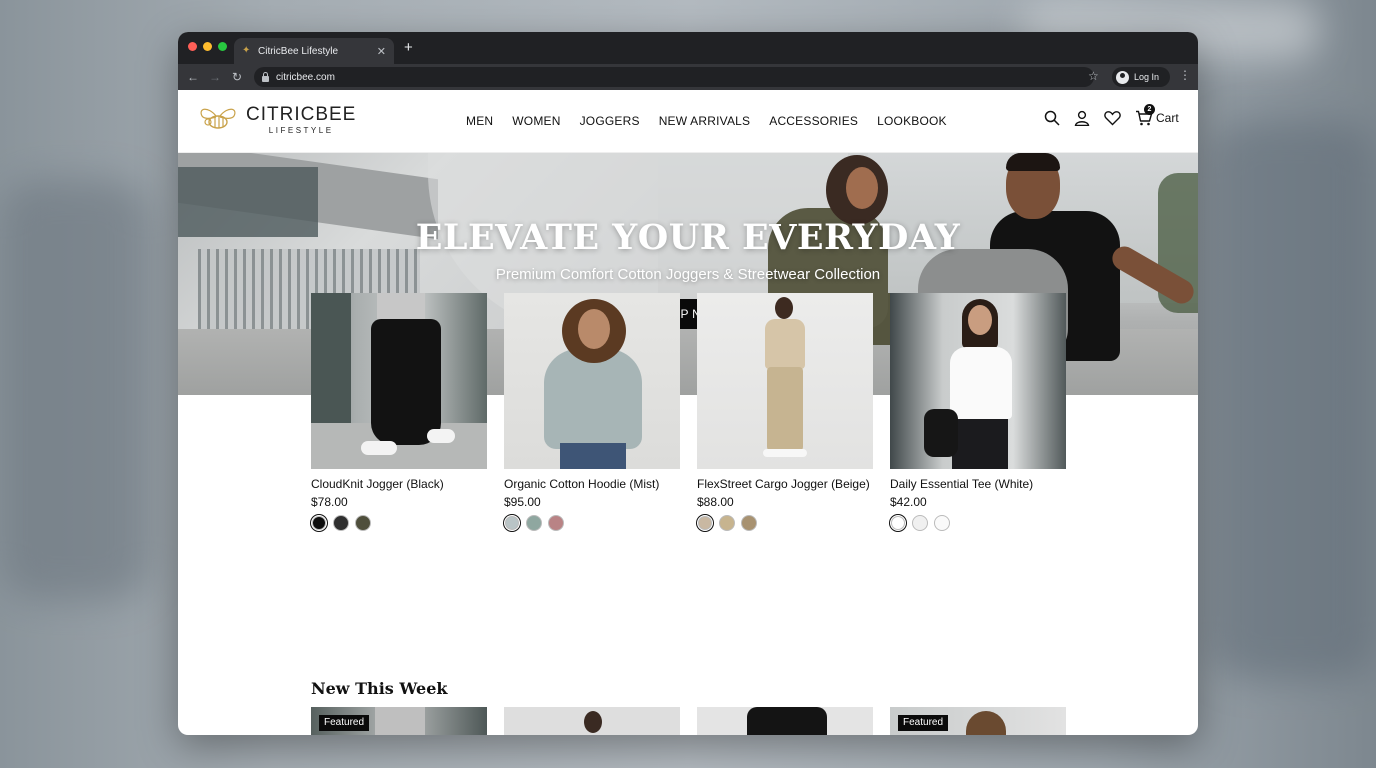  I want to click on product-card: Daily Essential Tee (White) $42.00, so click(978, 412).